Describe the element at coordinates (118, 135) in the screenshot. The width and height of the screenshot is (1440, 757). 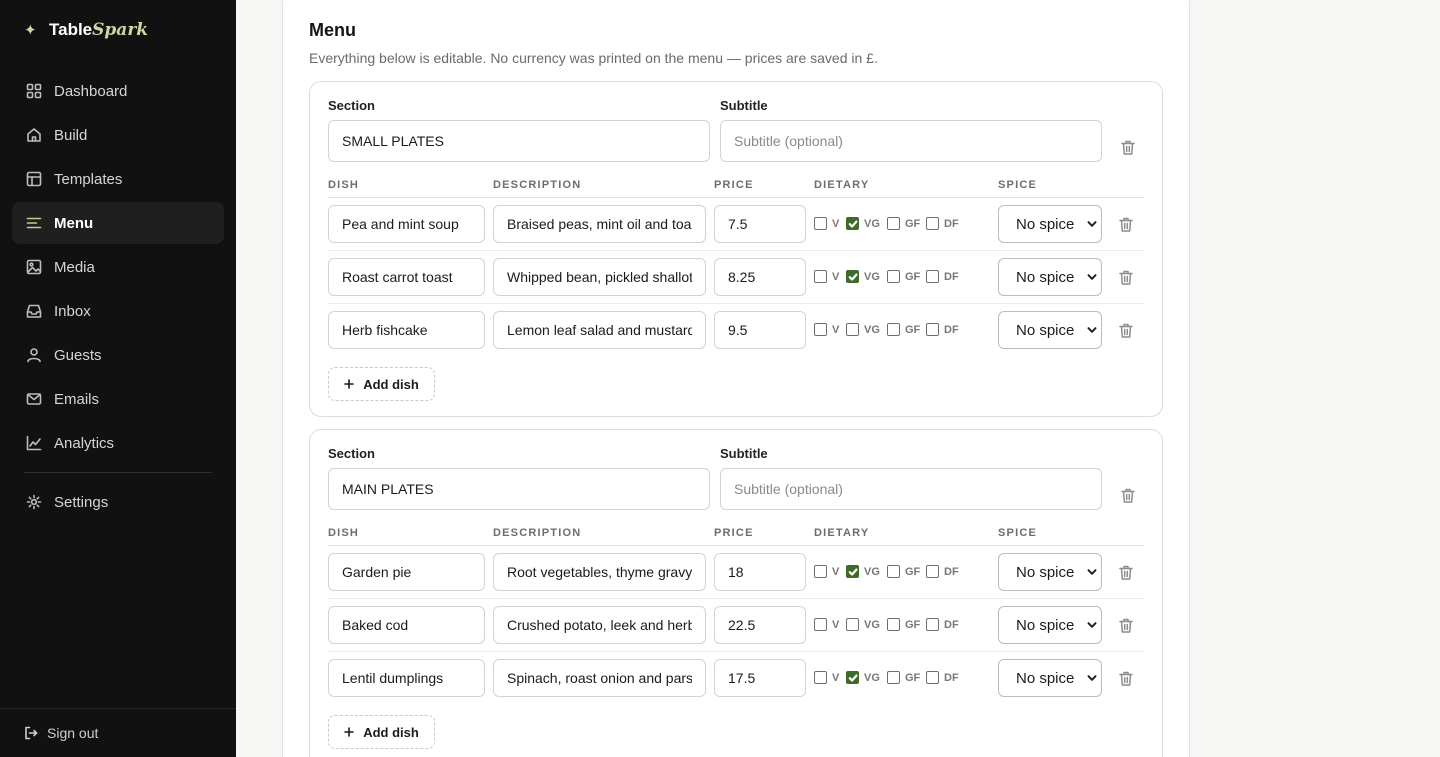
I see `sidebar-item-build: Build` at that location.